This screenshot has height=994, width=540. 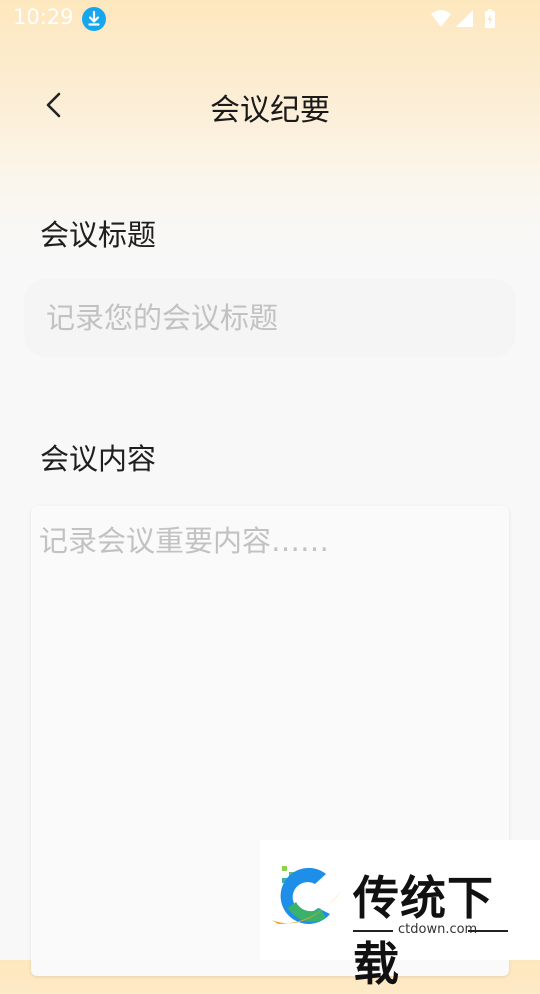 I want to click on watermark: 传统下载 ctdown.com, so click(x=400, y=915).